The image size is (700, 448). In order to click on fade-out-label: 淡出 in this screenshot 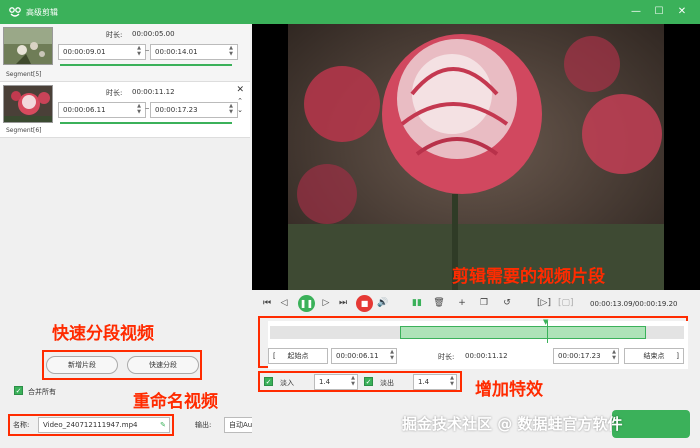, I will do `click(387, 383)`.